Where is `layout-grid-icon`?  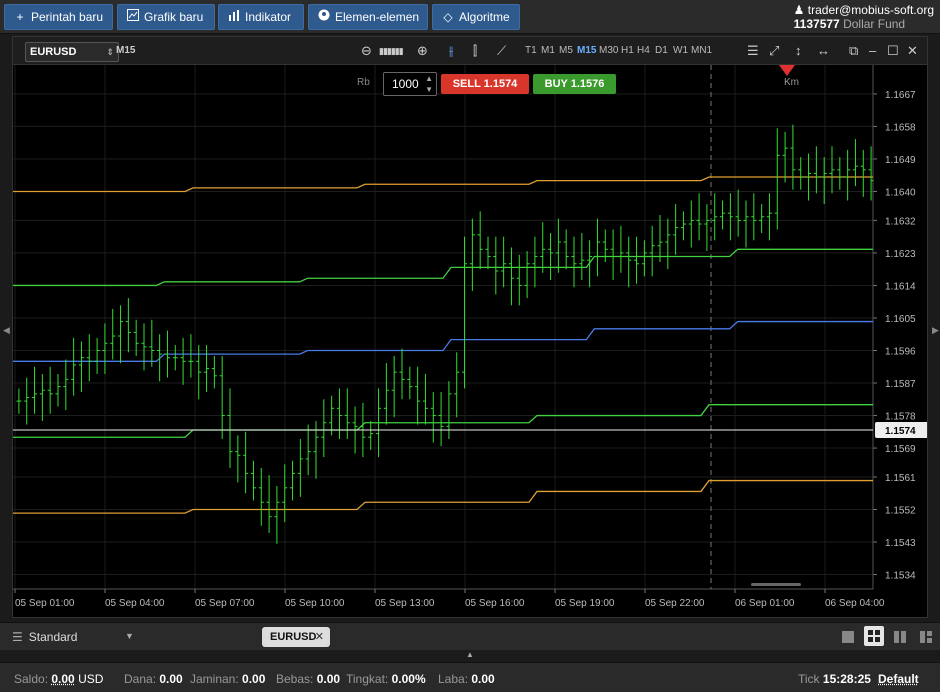 layout-grid-icon is located at coordinates (874, 636).